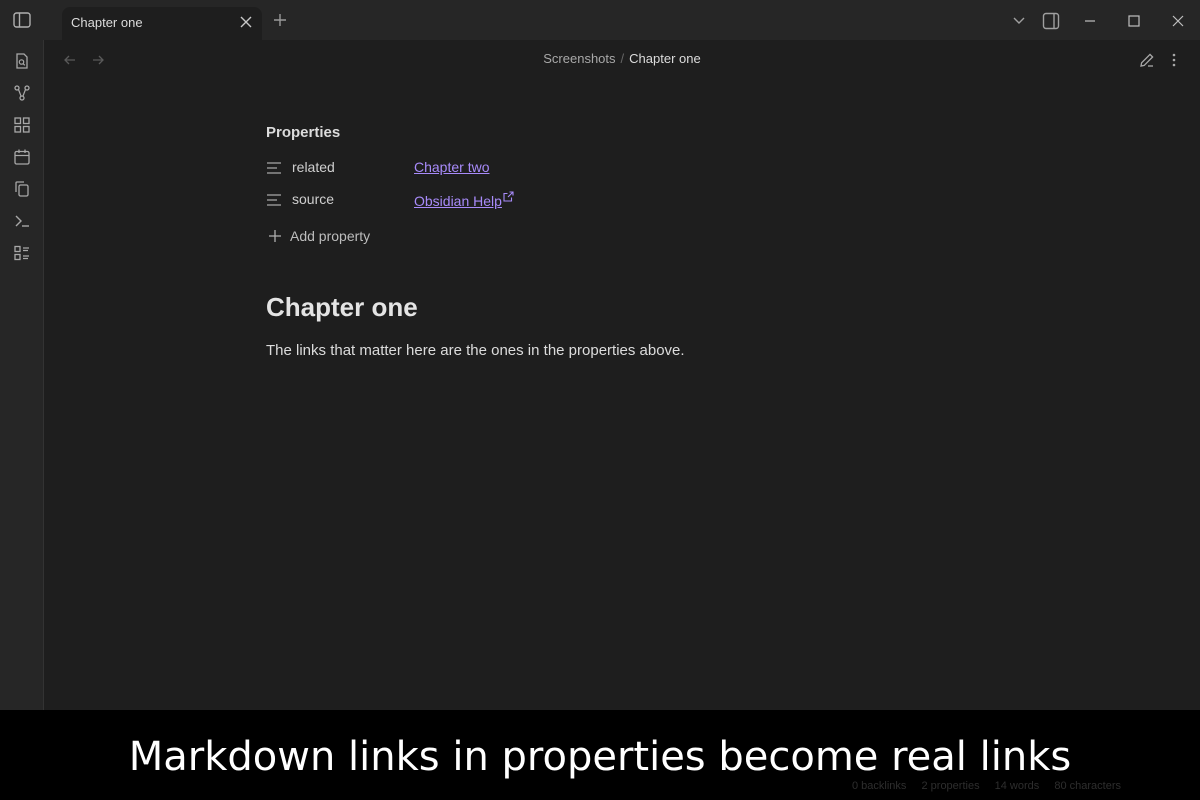  What do you see at coordinates (579, 58) in the screenshot?
I see `breadcrumb-parent: Screenshots` at bounding box center [579, 58].